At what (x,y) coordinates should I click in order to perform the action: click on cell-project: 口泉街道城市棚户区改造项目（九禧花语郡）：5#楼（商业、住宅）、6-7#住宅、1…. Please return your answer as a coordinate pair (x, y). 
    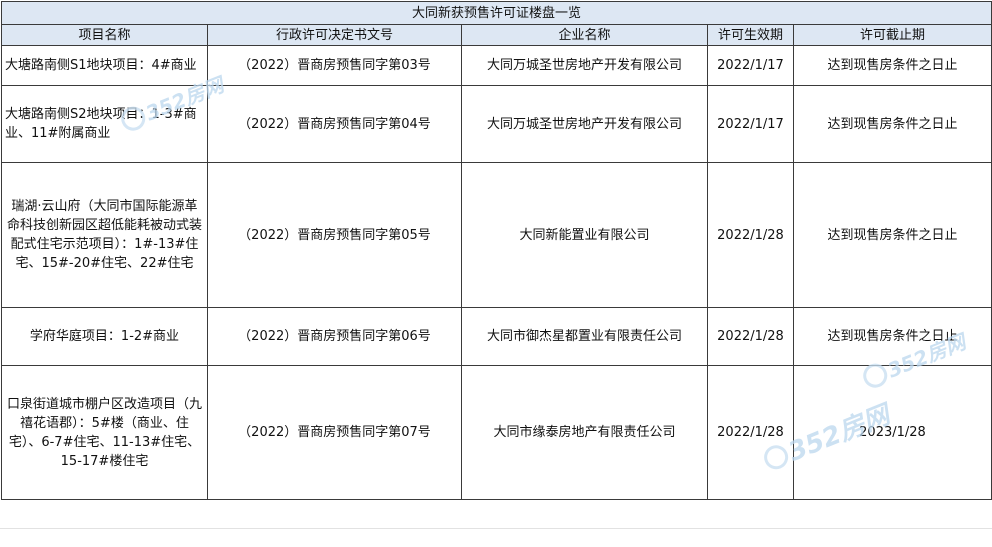
    Looking at the image, I should click on (104, 432).